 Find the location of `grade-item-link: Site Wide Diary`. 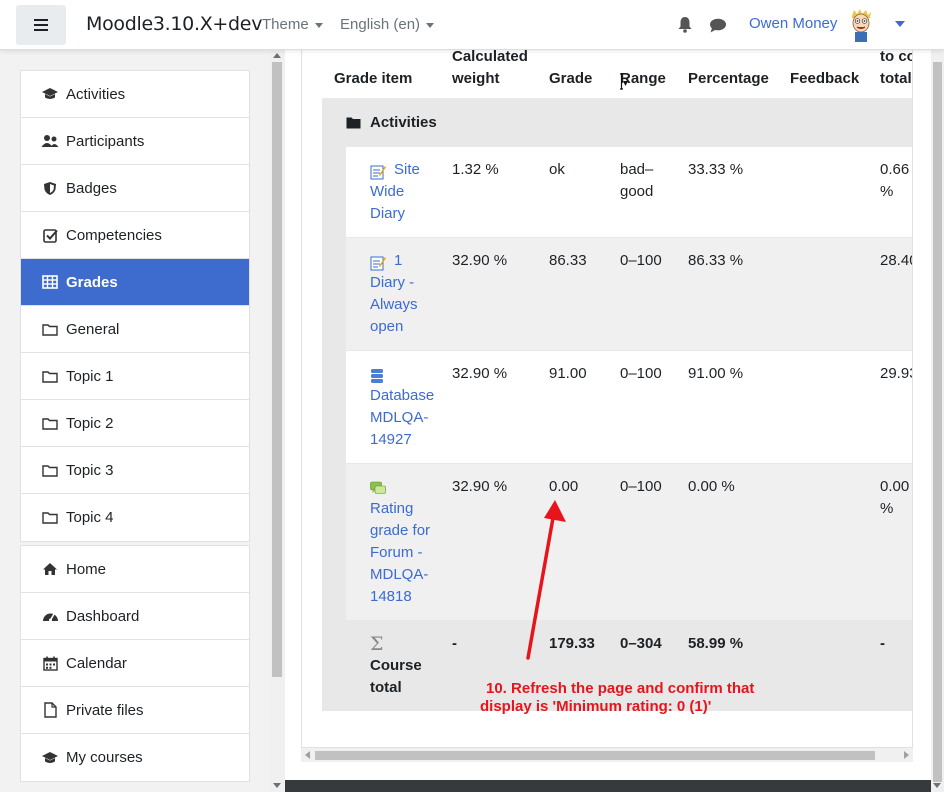

grade-item-link: Site Wide Diary is located at coordinates (410, 192).